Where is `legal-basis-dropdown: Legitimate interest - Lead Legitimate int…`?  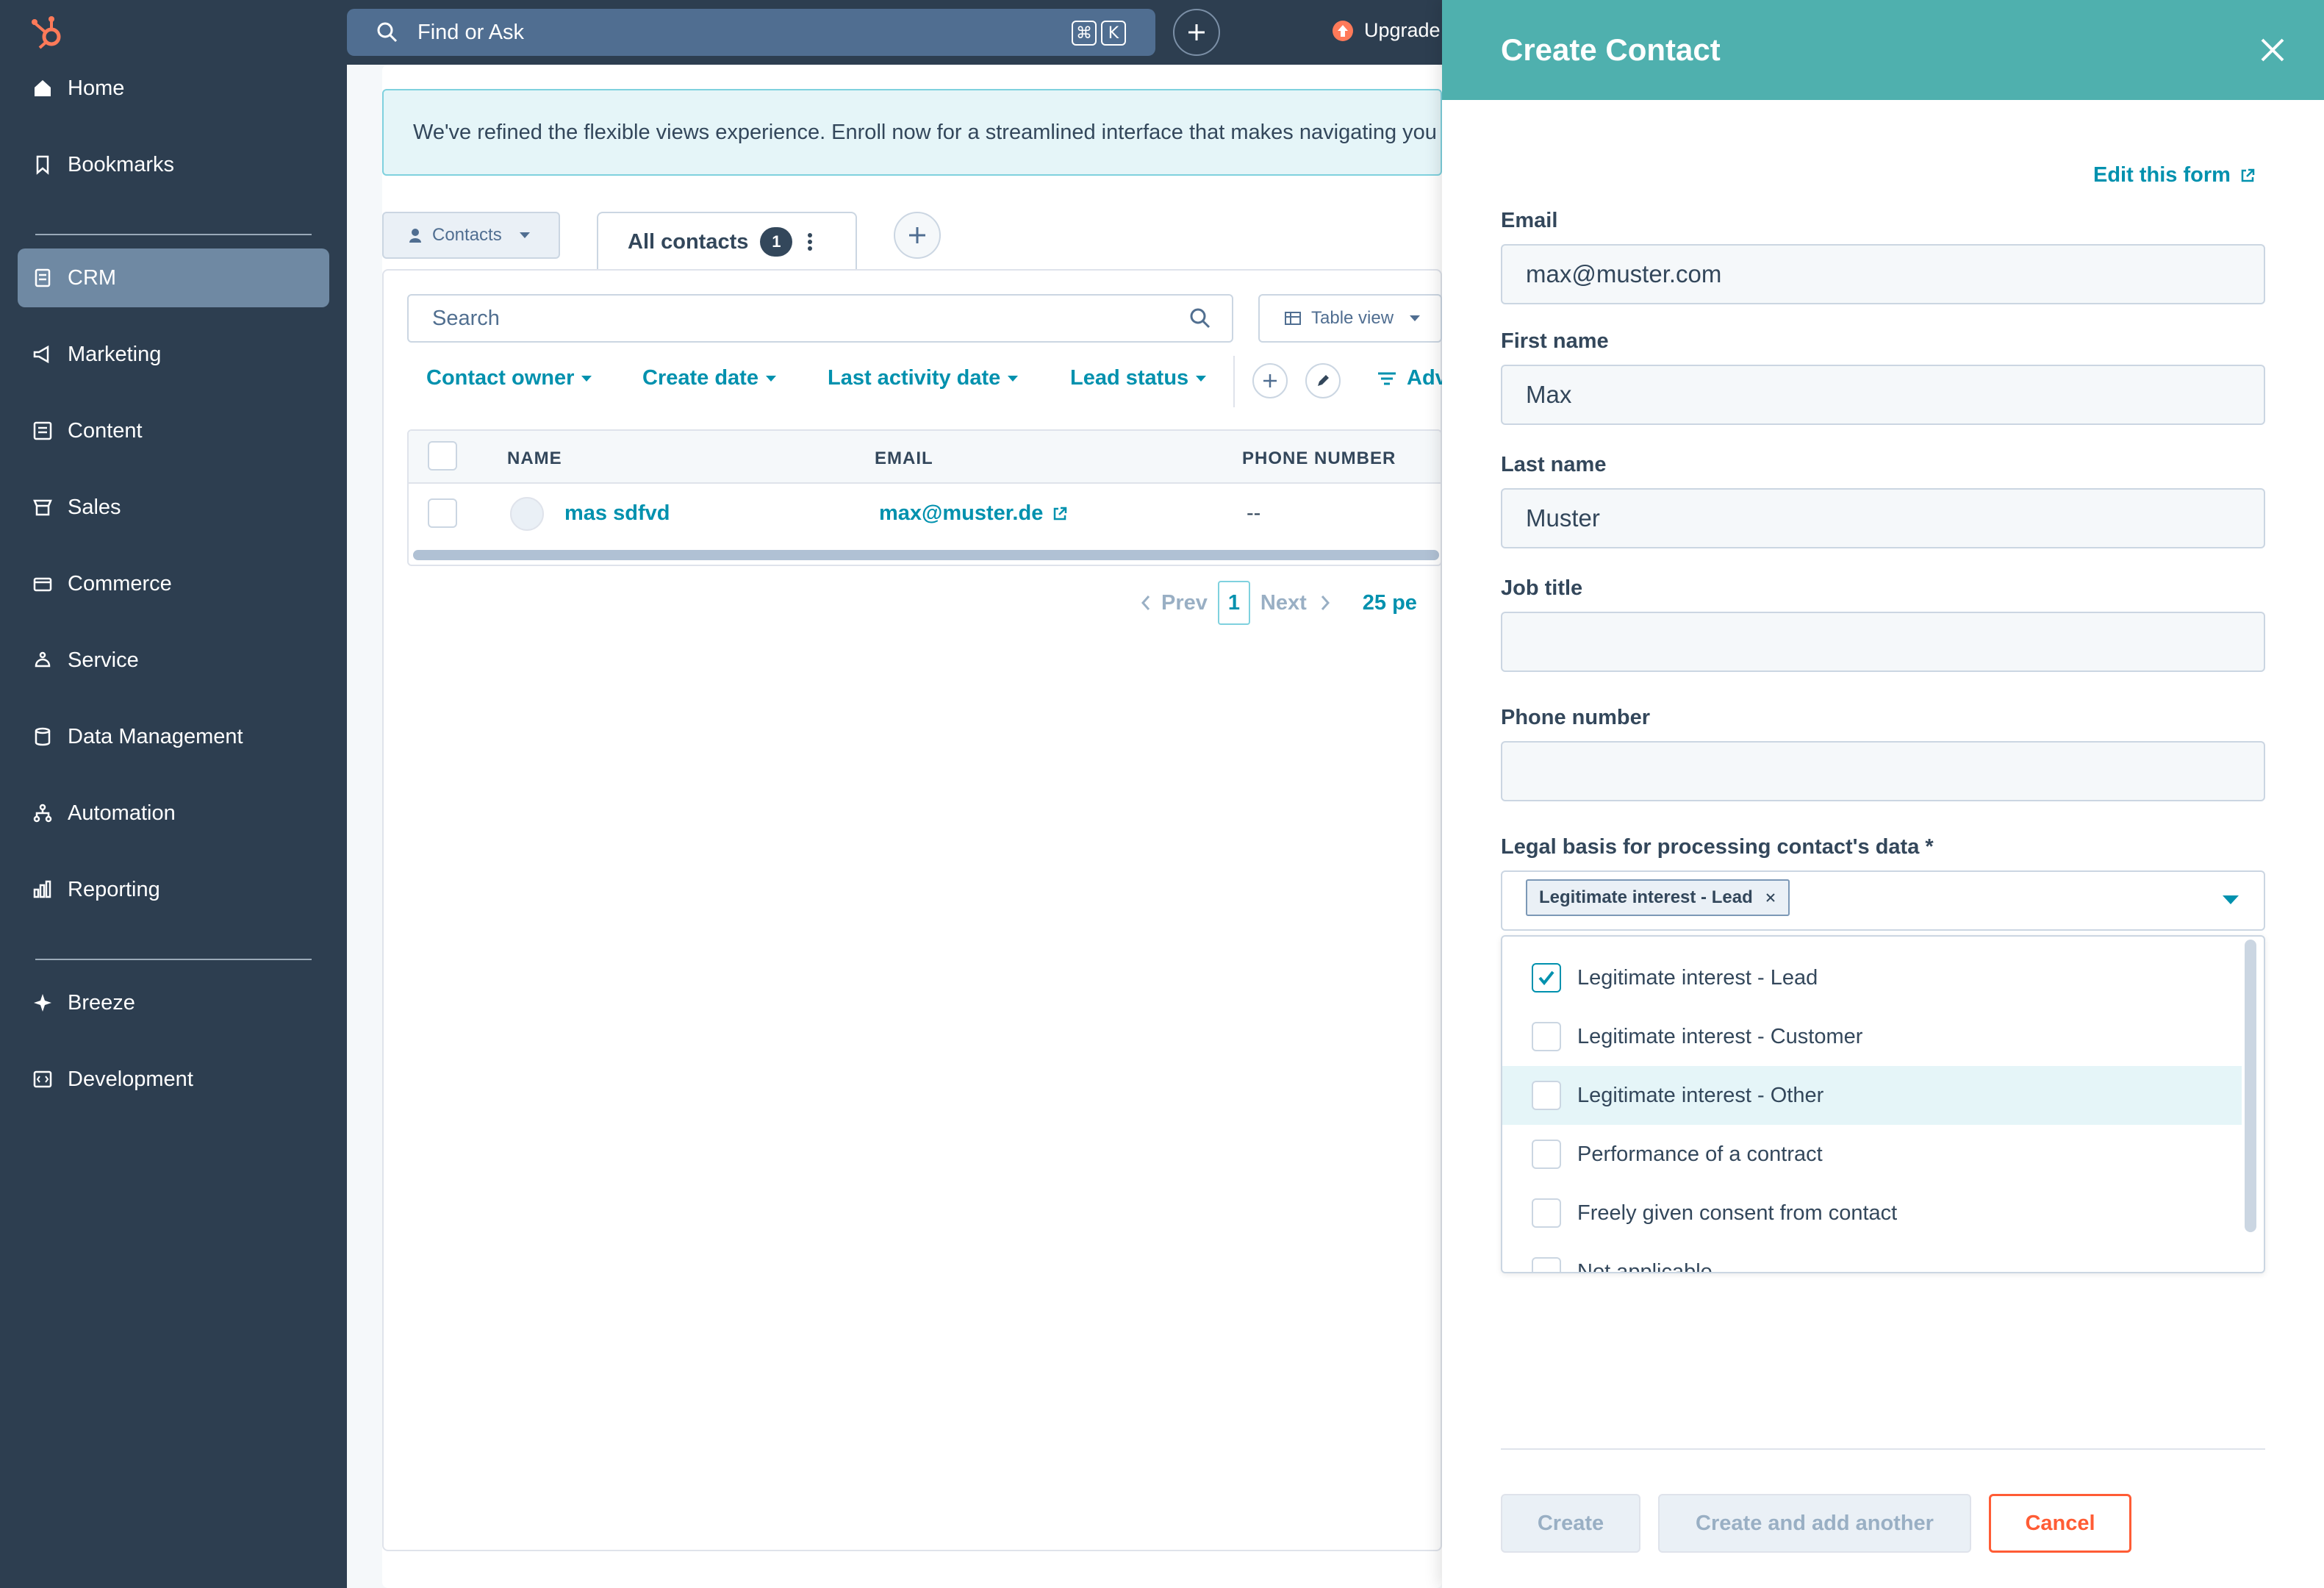
legal-basis-dropdown: Legitimate interest - Lead Legitimate int… is located at coordinates (1883, 1104).